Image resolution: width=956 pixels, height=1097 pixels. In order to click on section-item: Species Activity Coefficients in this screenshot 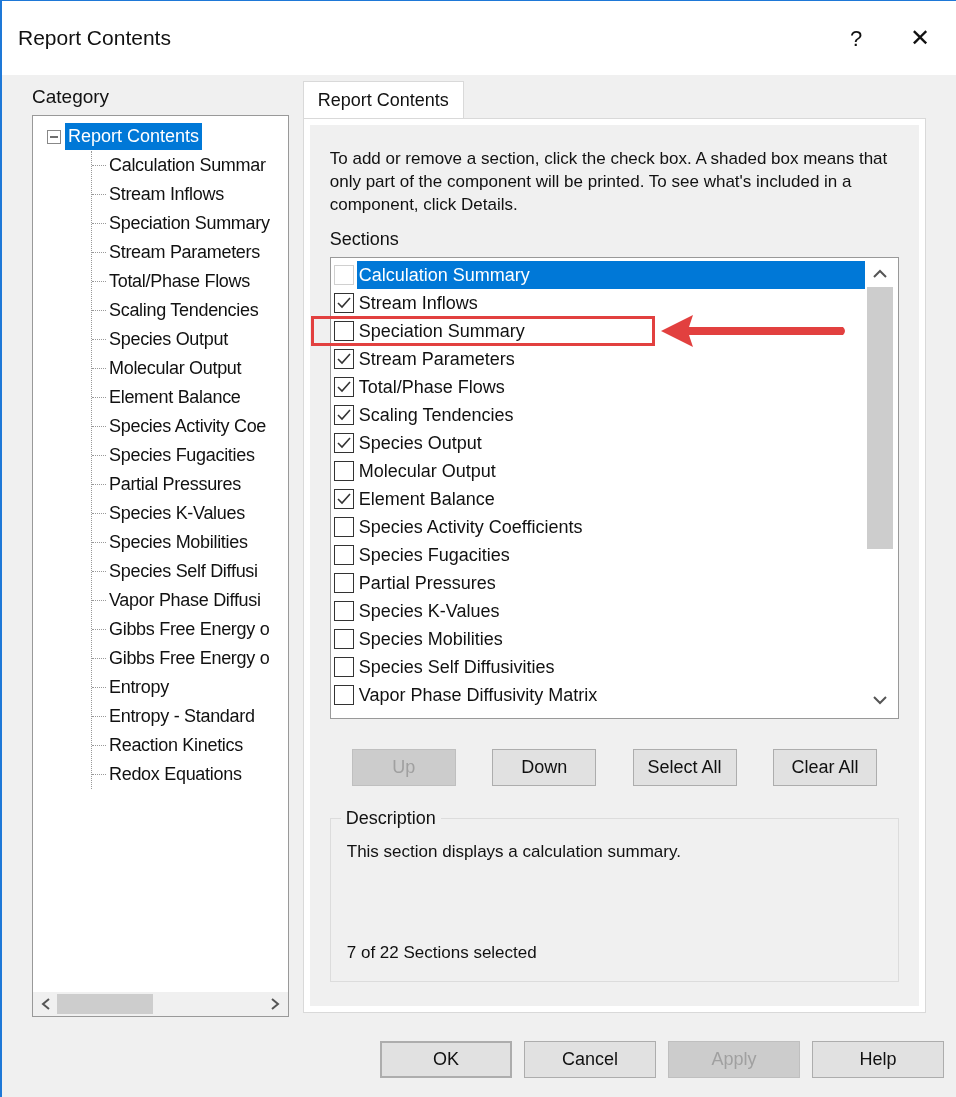, I will do `click(470, 527)`.